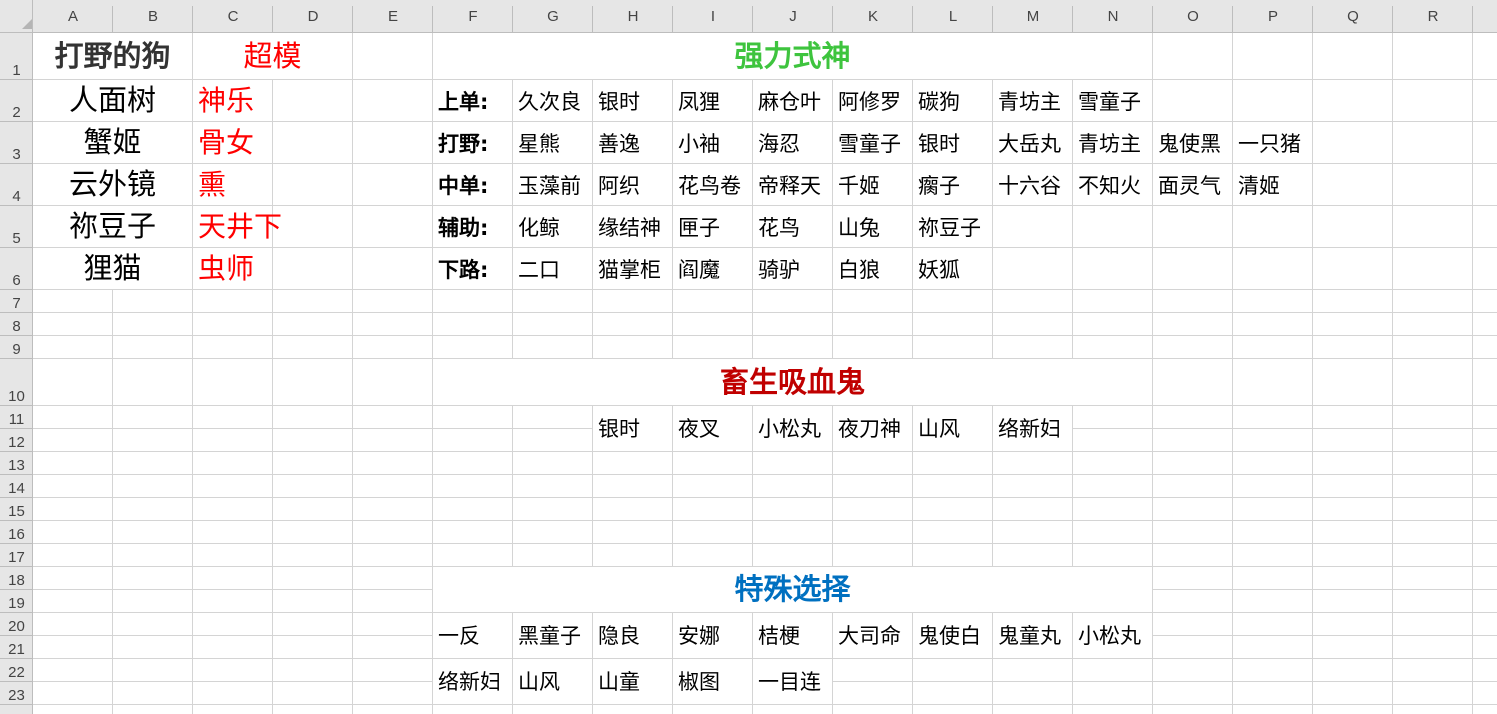  I want to click on column-header-O: O, so click(1193, 16).